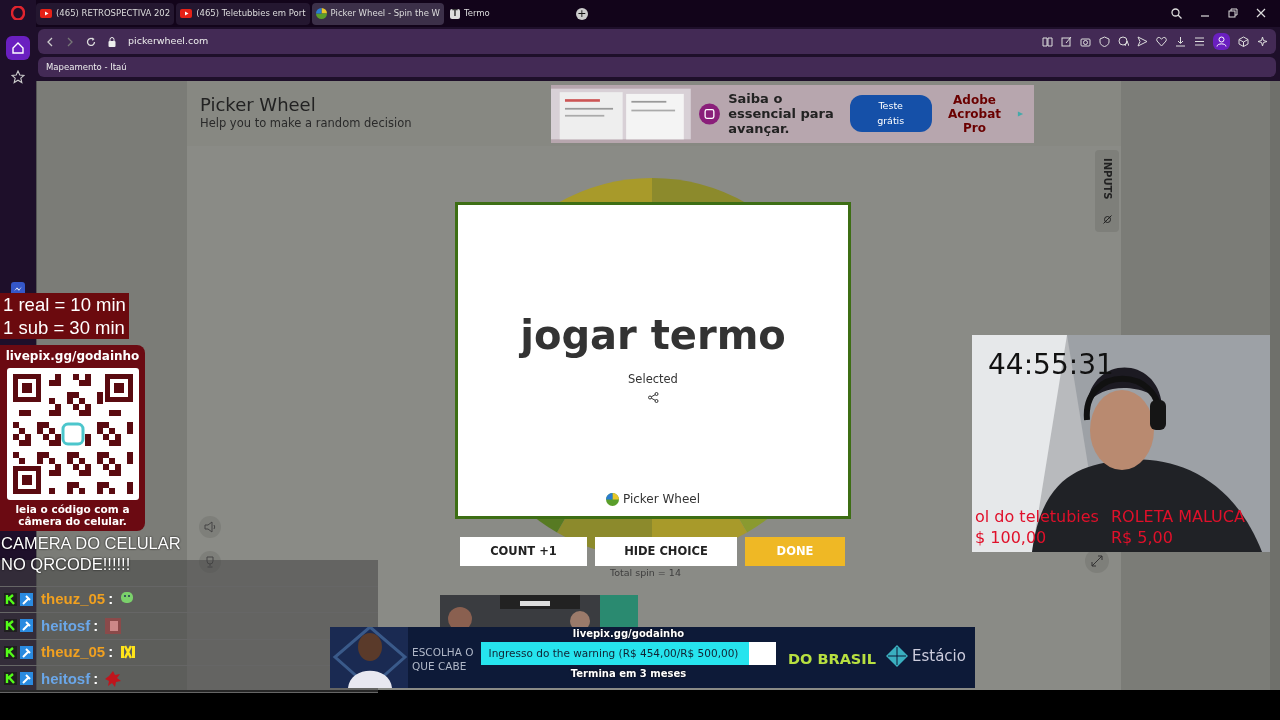 The image size is (1280, 720). What do you see at coordinates (443, 652) in the screenshot?
I see `ad-text: ESCOLHA O` at bounding box center [443, 652].